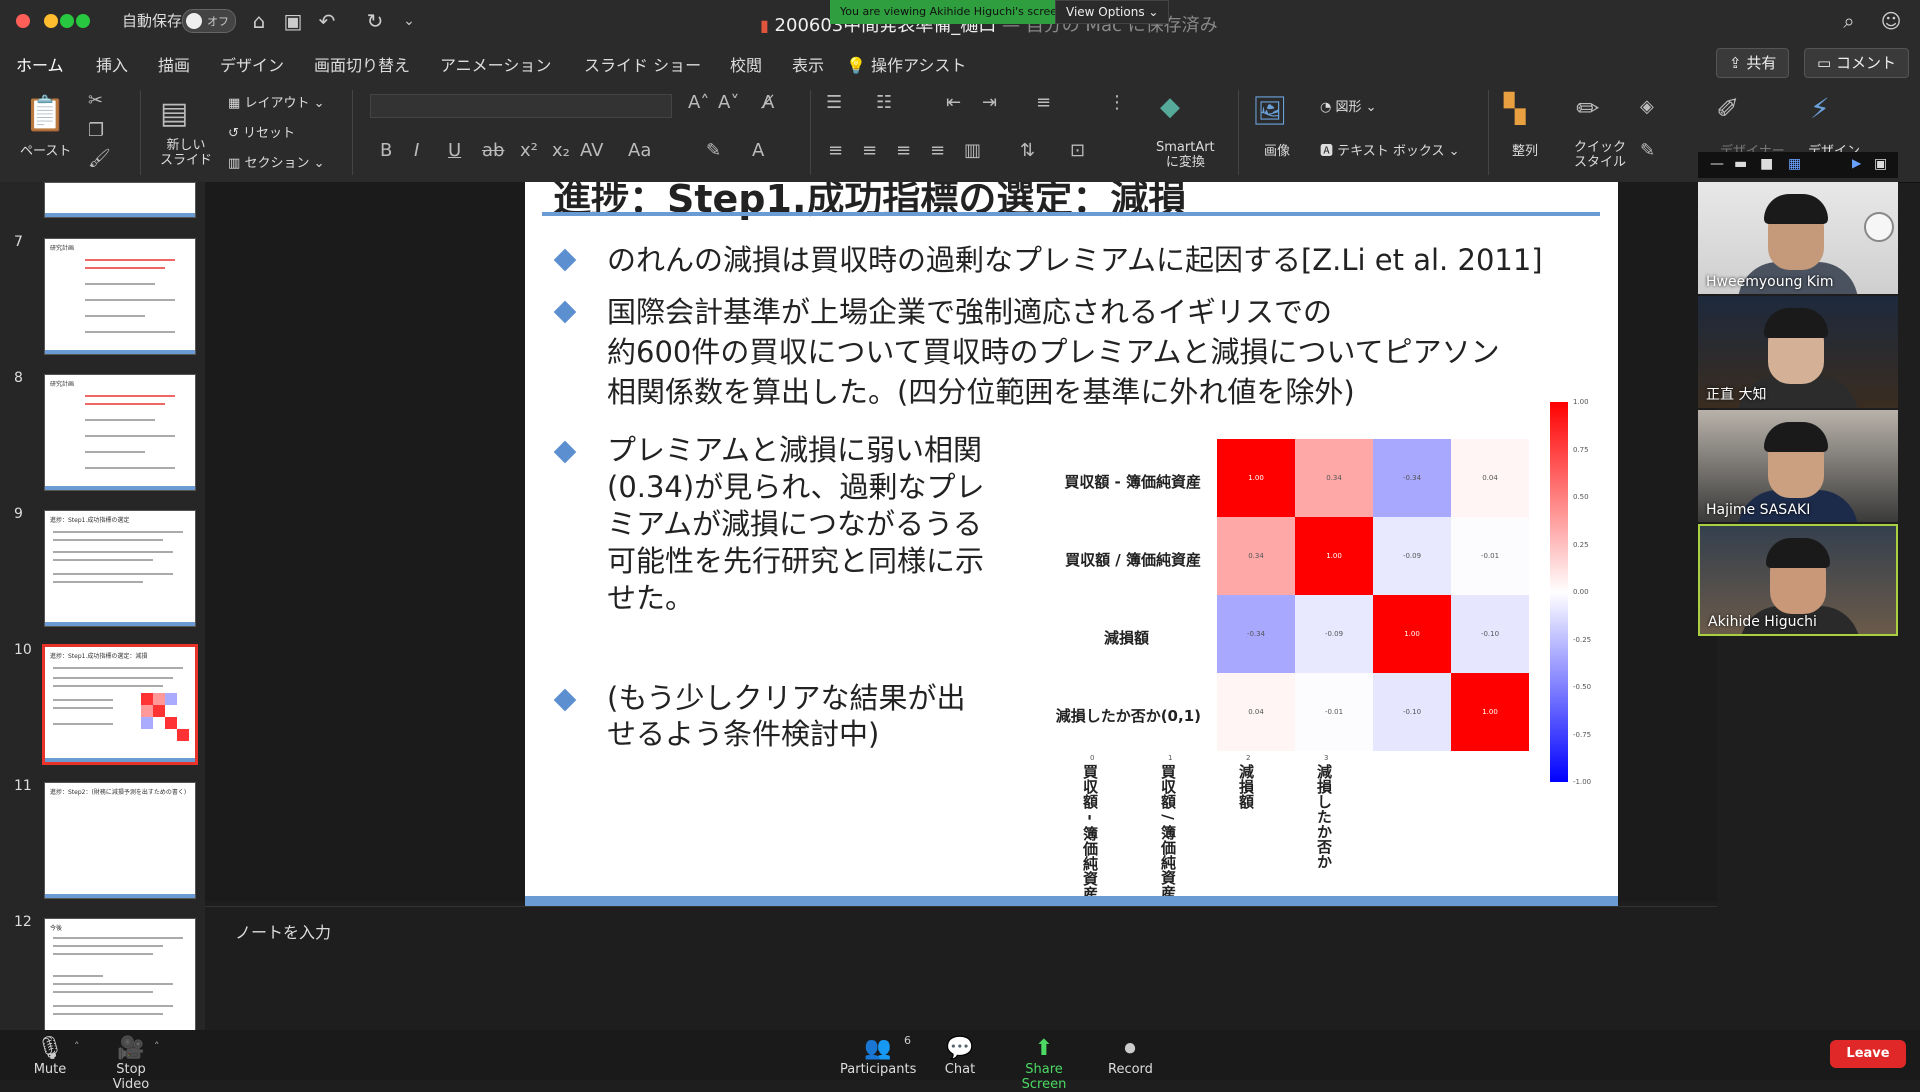 The height and width of the screenshot is (1092, 1920). I want to click on tab-design: デザイン, so click(252, 64).